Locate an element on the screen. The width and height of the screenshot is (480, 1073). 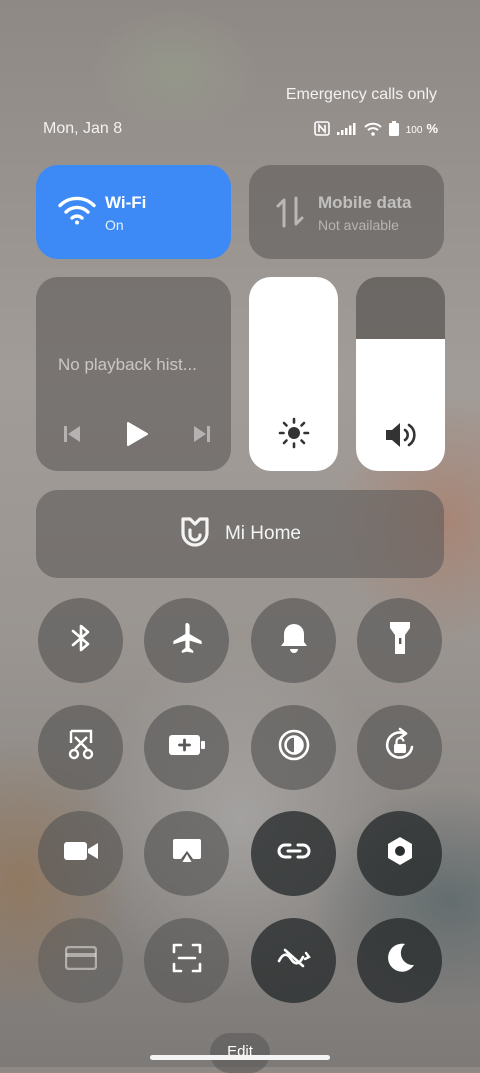
status-icons: 100 % is located at coordinates (375, 128).